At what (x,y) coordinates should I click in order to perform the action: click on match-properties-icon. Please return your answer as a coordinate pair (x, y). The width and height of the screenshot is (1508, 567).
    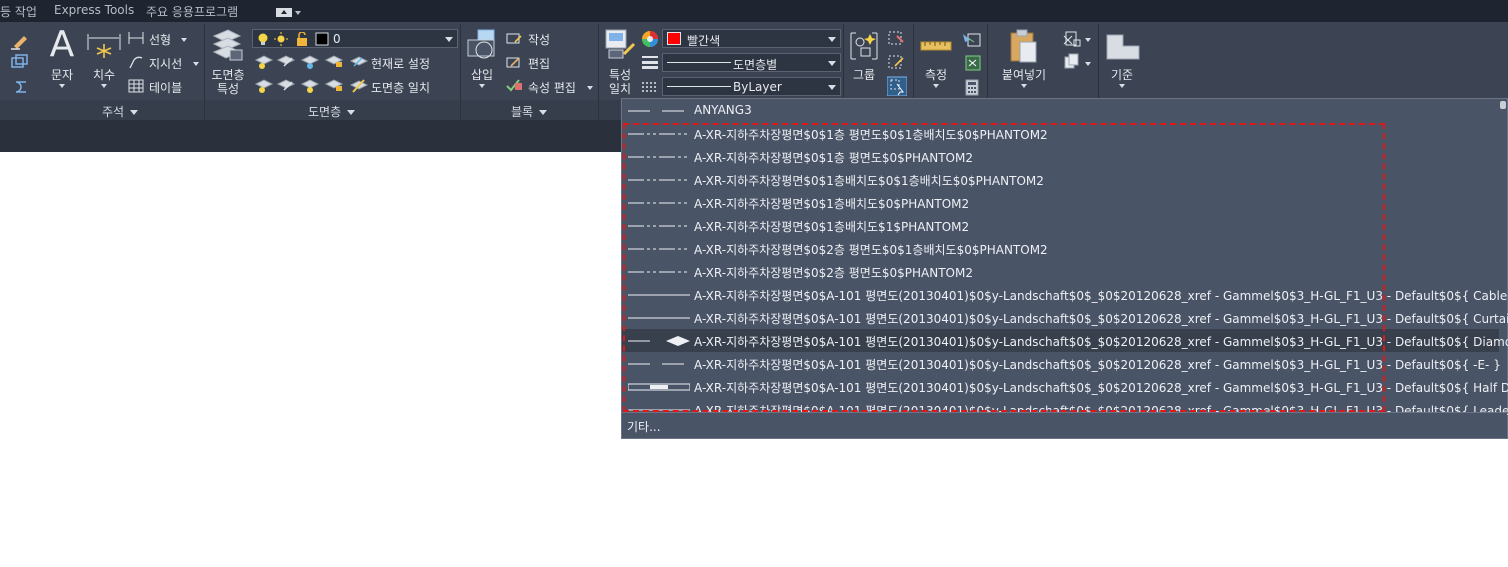
    Looking at the image, I should click on (621, 46).